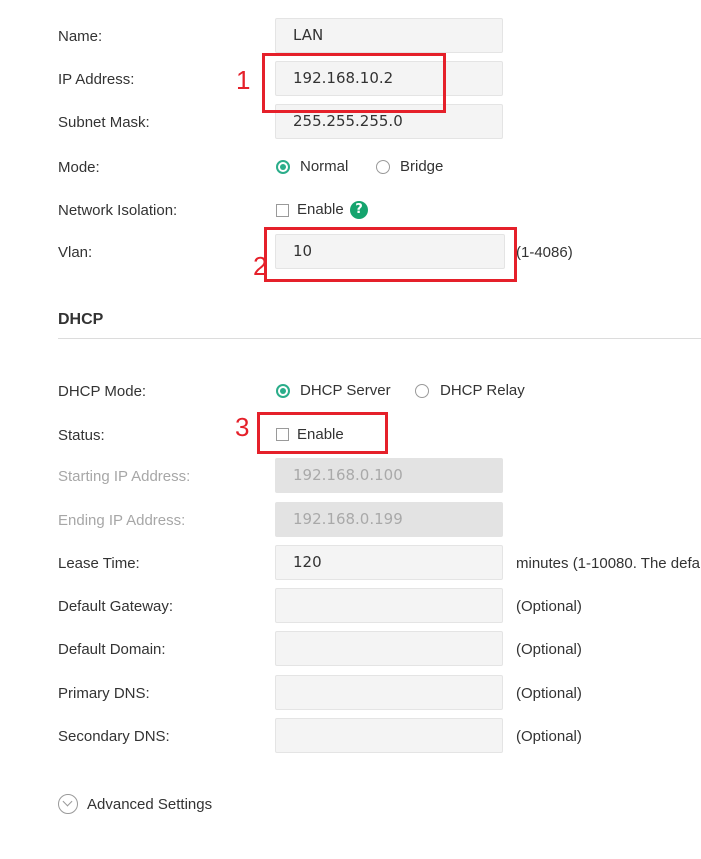  I want to click on mode-normal-label: Normal, so click(324, 167).